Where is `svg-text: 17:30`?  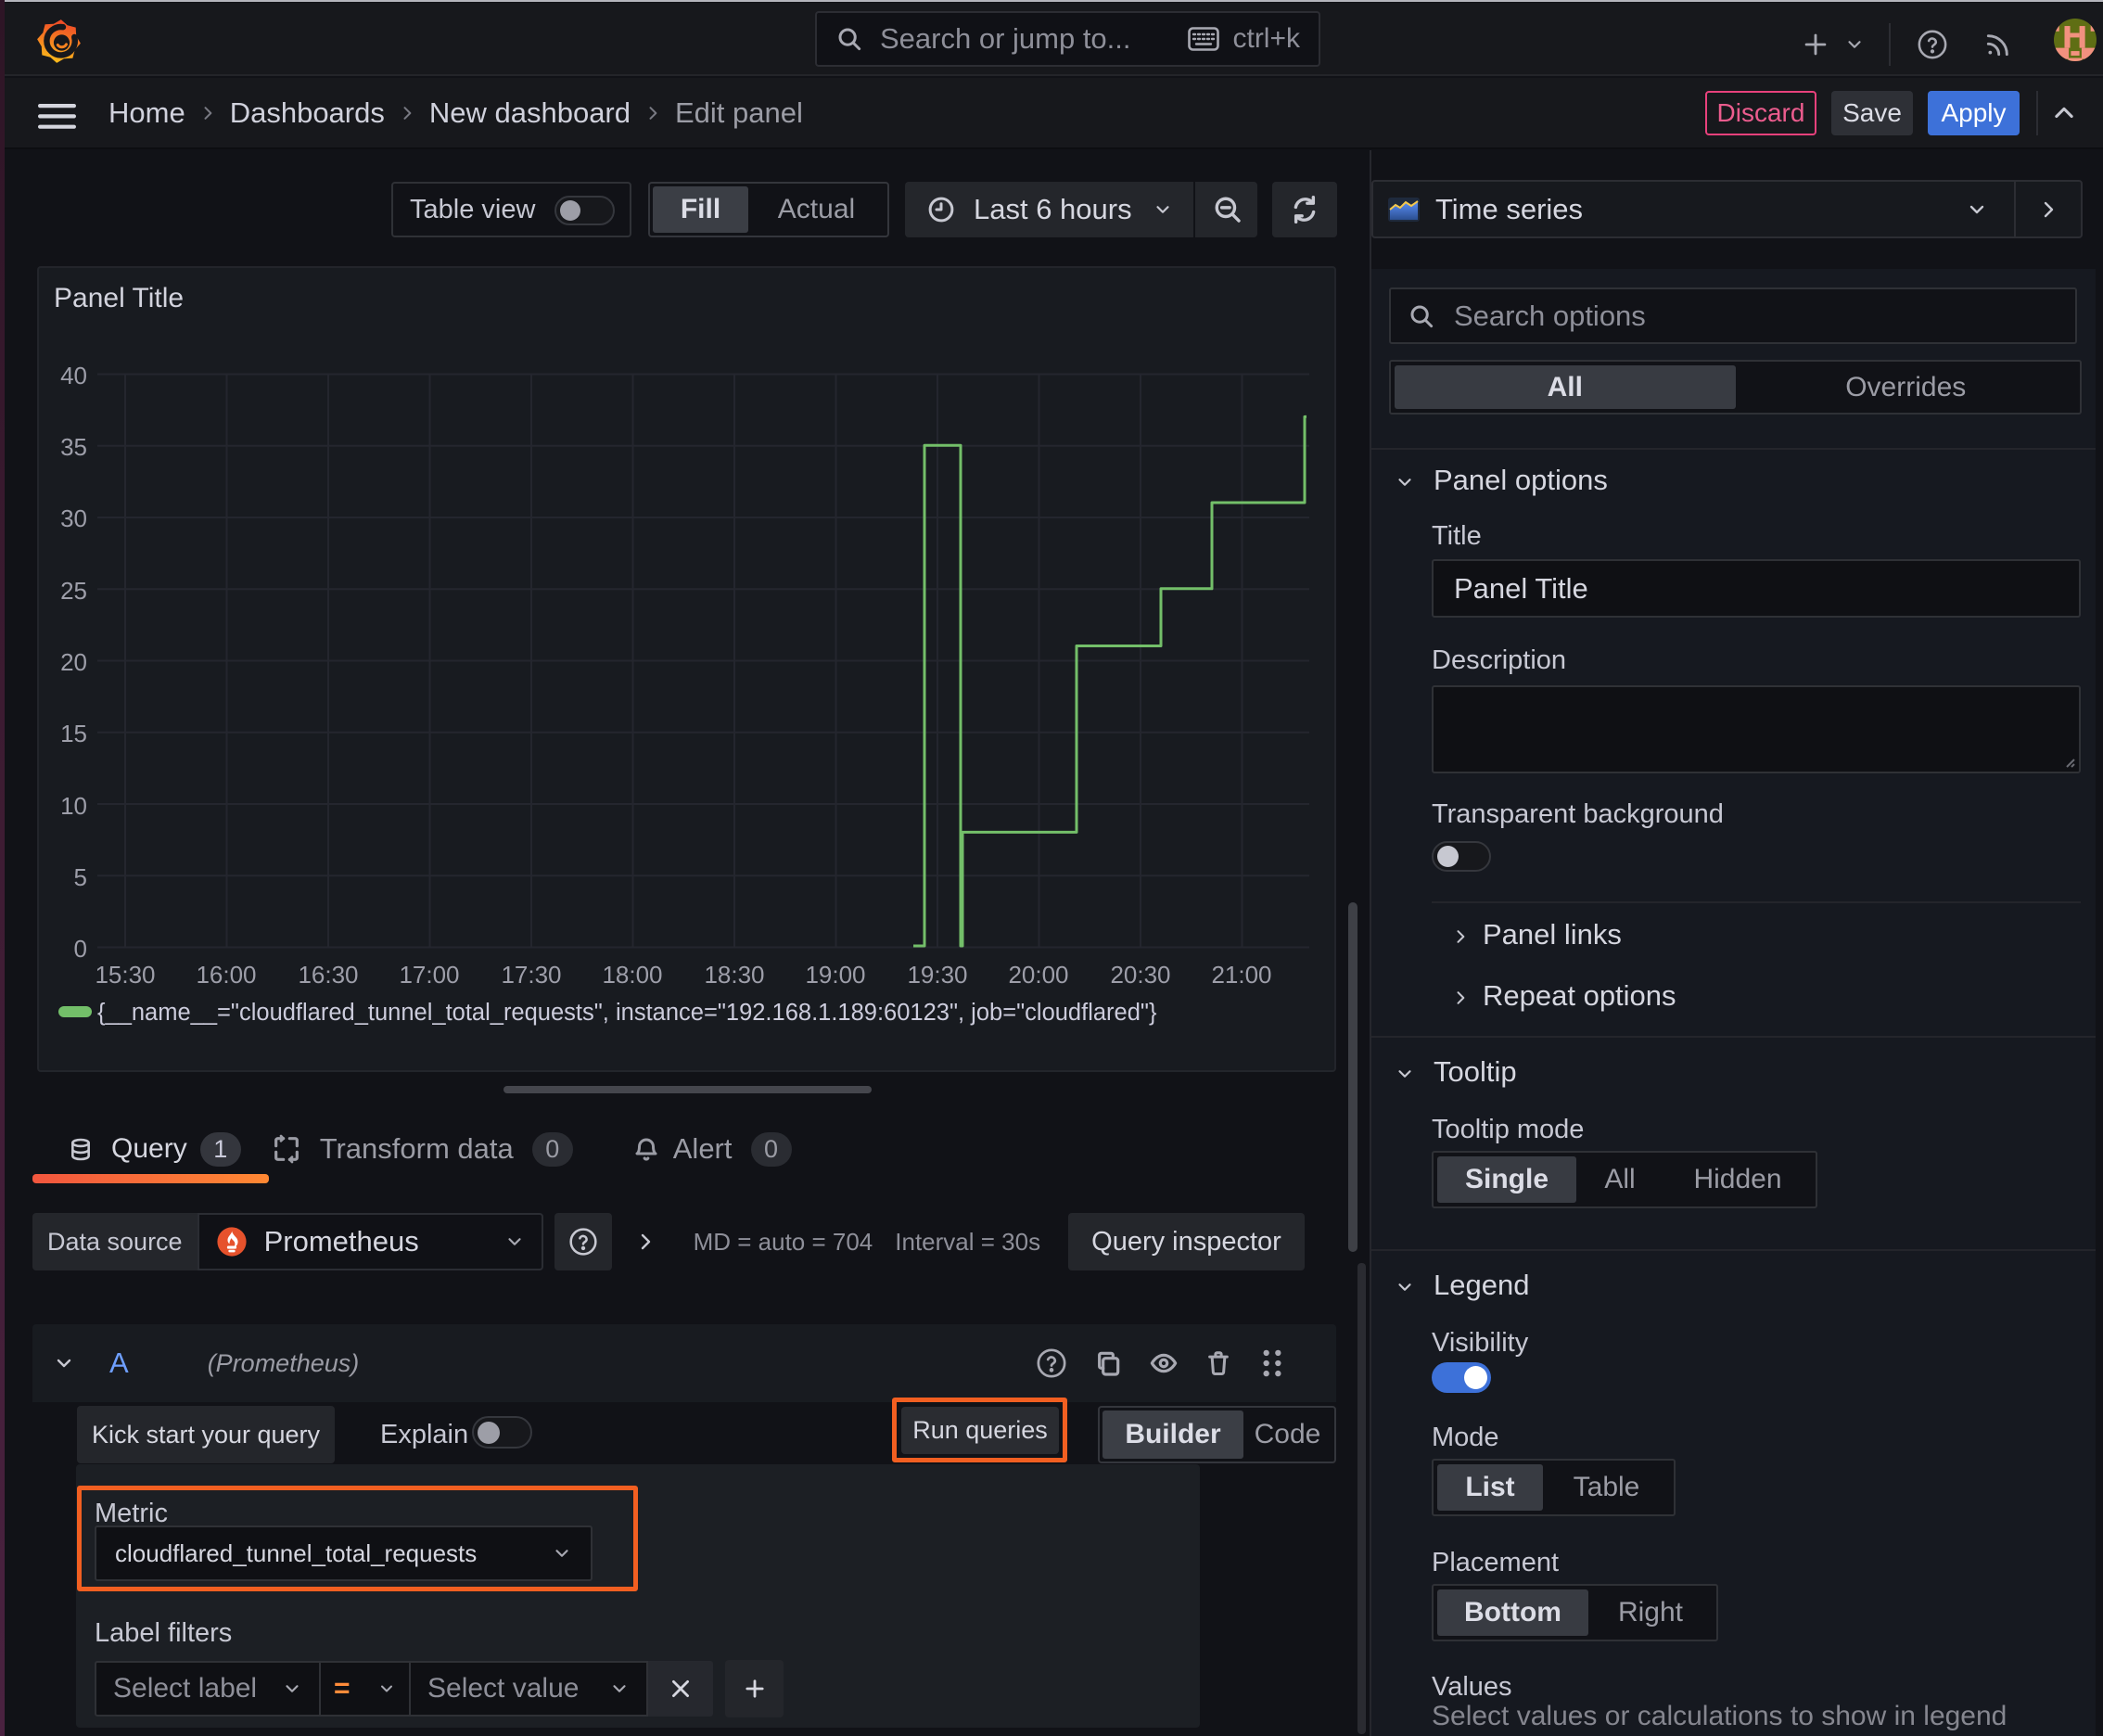
svg-text: 17:30 is located at coordinates (531, 975).